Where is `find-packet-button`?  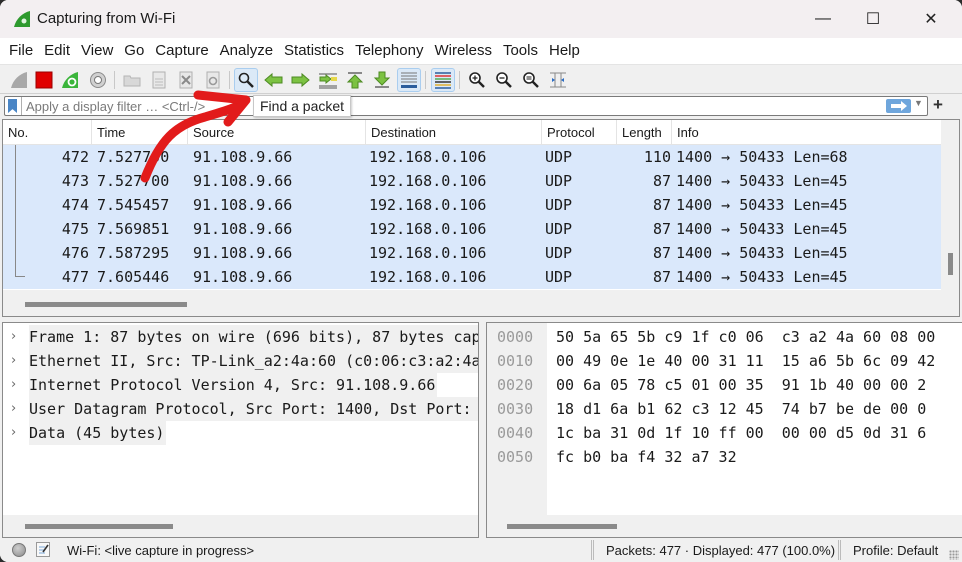 find-packet-button is located at coordinates (246, 80).